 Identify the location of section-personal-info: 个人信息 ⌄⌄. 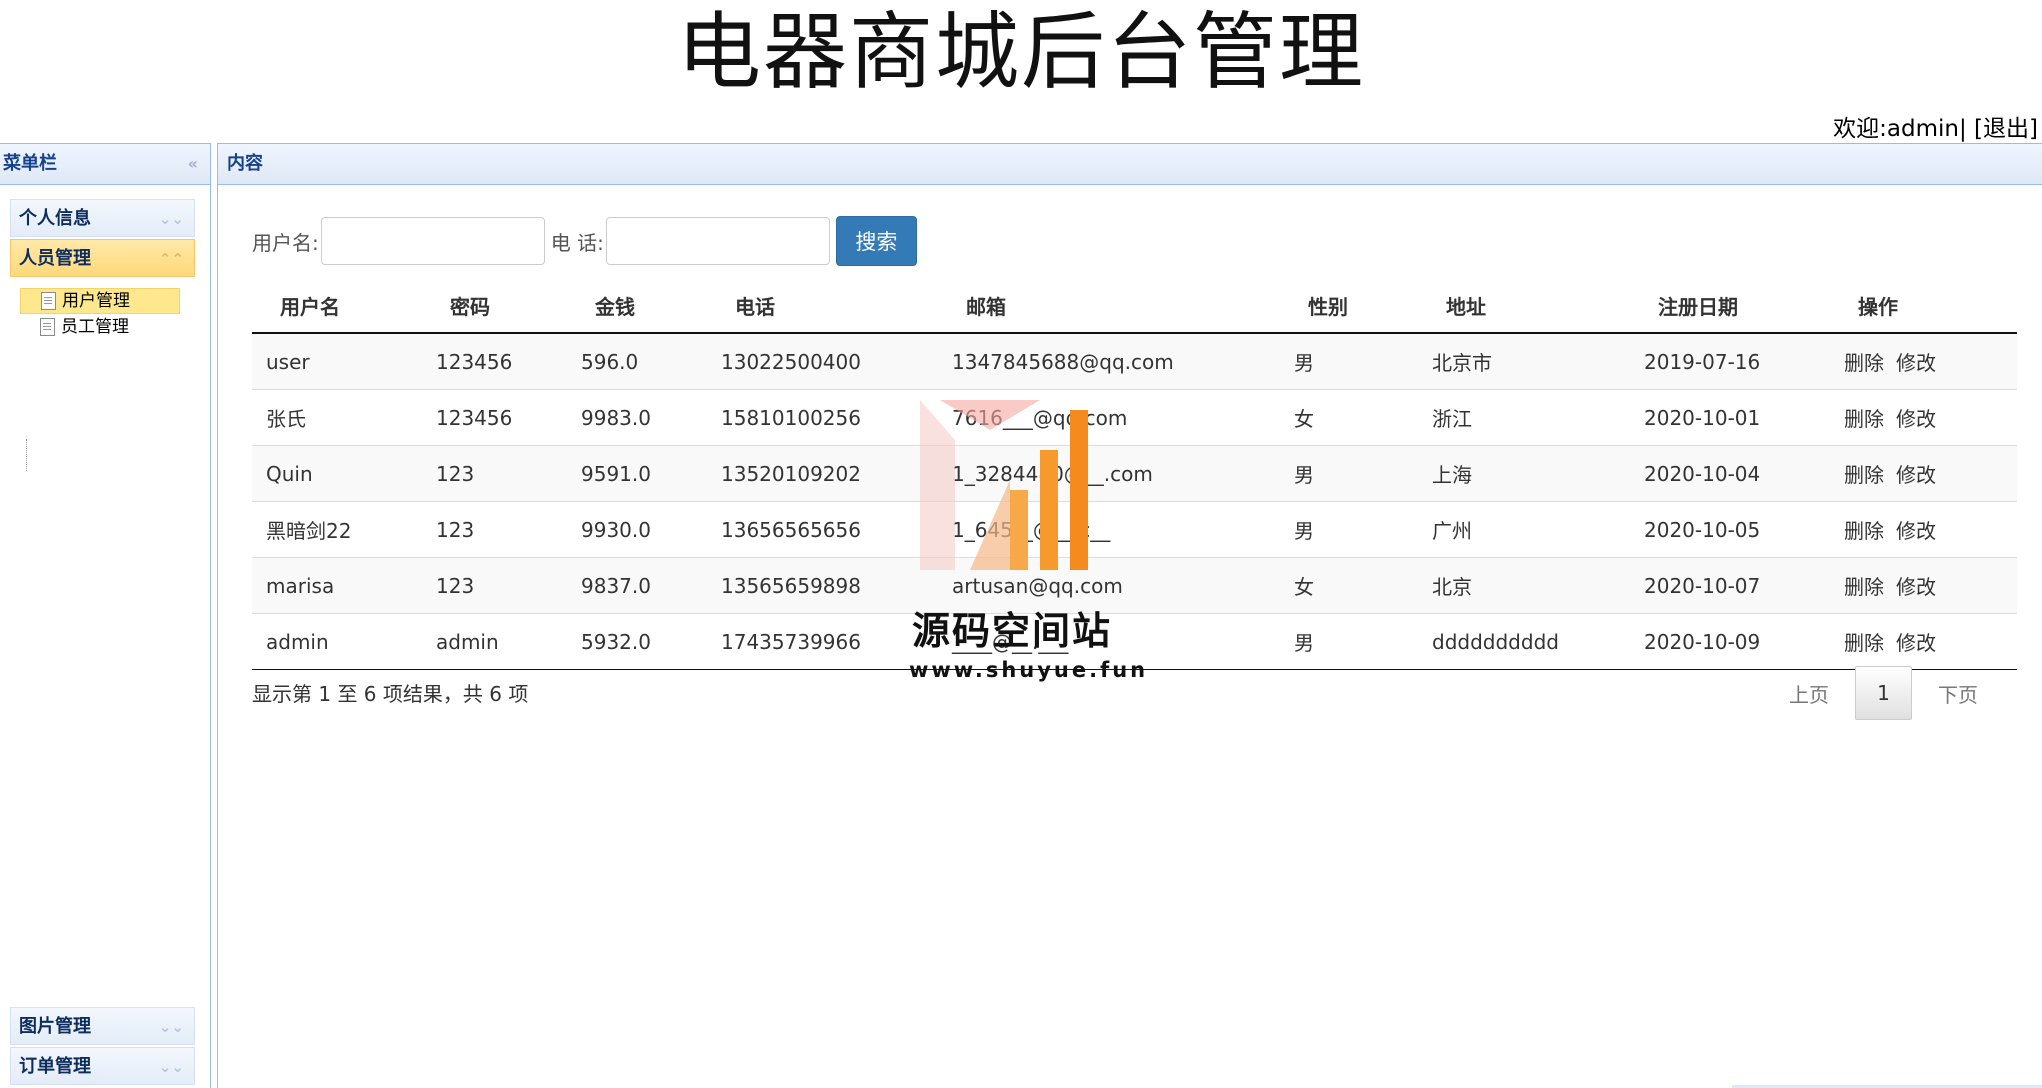
(102, 218).